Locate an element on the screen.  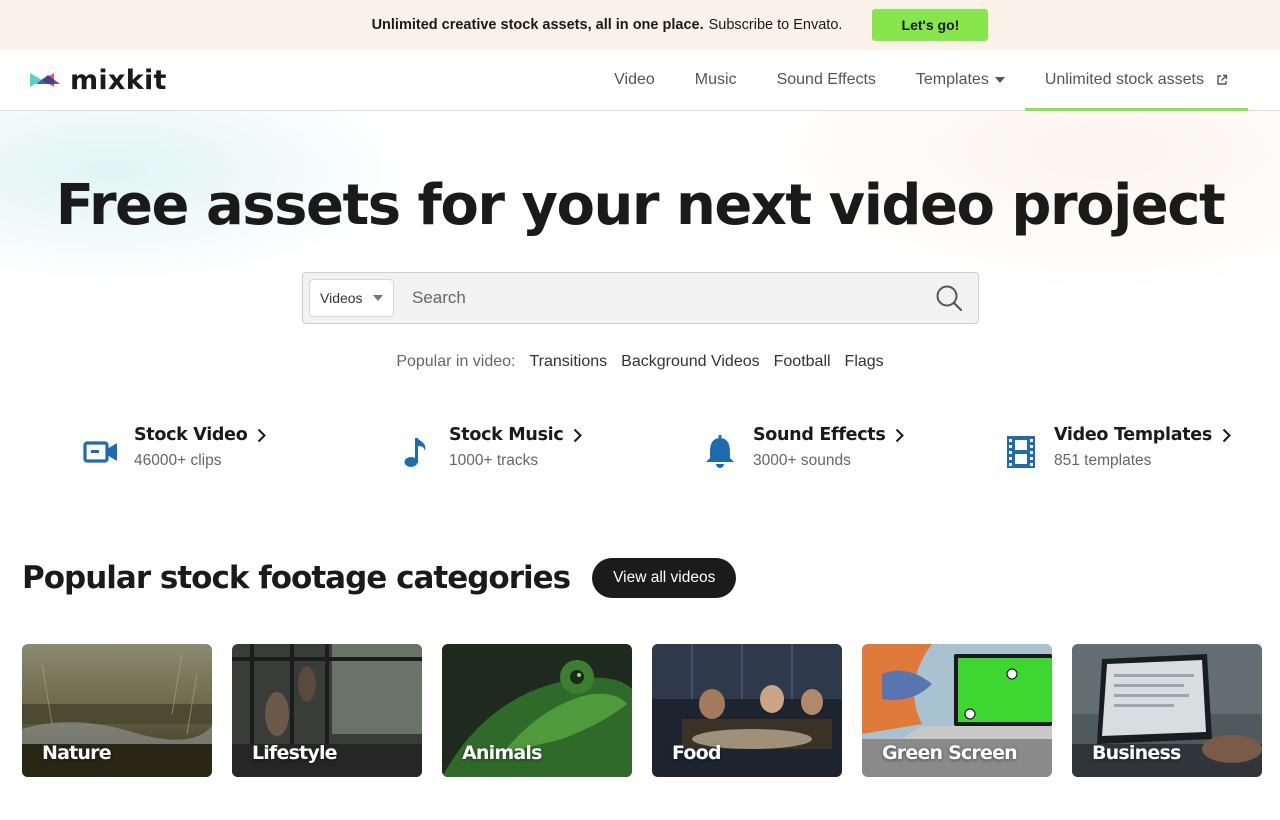
search-type-value: Videos is located at coordinates (341, 298).